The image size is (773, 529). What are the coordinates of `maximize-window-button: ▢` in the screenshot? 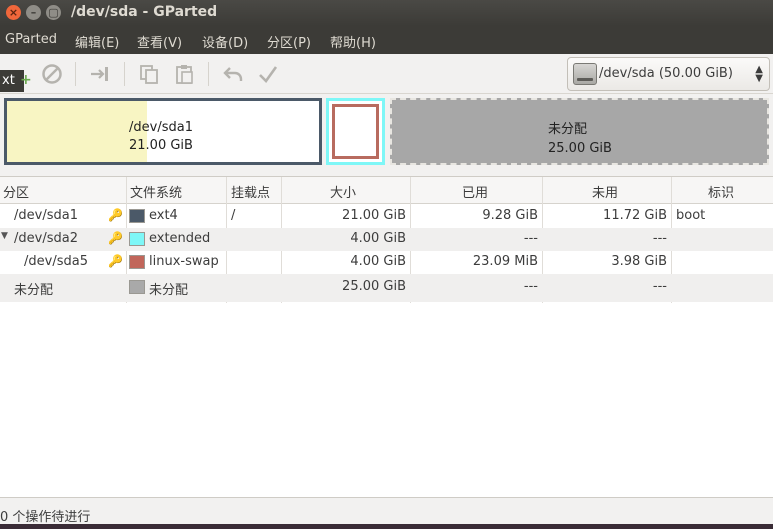 It's located at (53, 12).